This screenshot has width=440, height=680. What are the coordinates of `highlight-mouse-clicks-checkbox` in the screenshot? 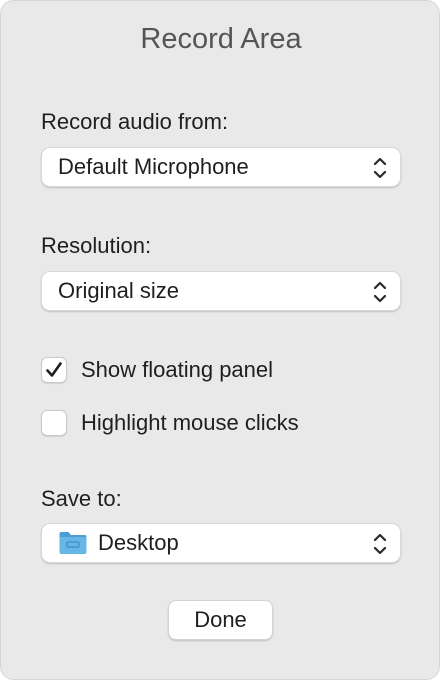 It's located at (54, 423).